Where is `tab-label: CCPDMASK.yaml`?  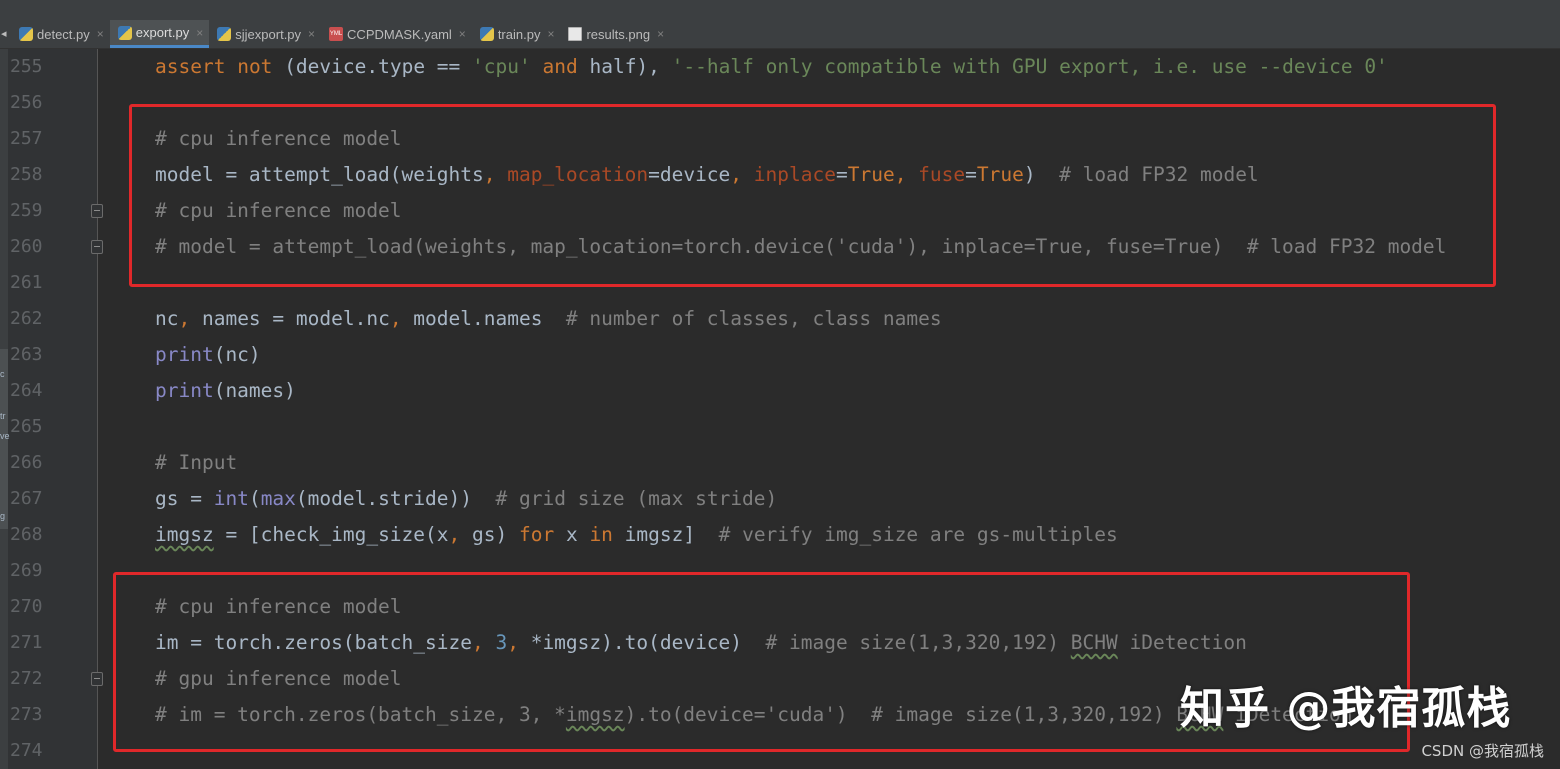 tab-label: CCPDMASK.yaml is located at coordinates (399, 34).